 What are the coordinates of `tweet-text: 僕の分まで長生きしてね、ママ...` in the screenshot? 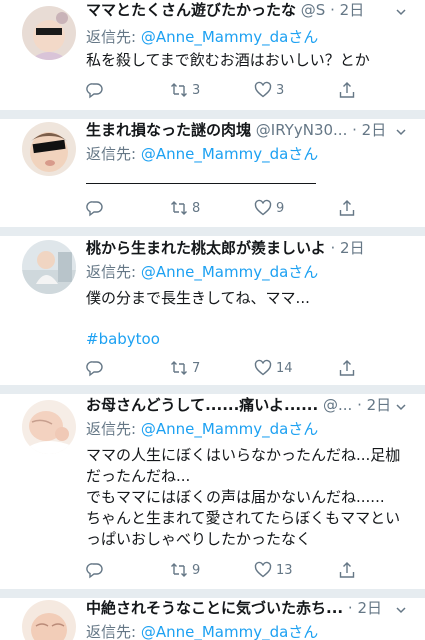 It's located at (198, 298).